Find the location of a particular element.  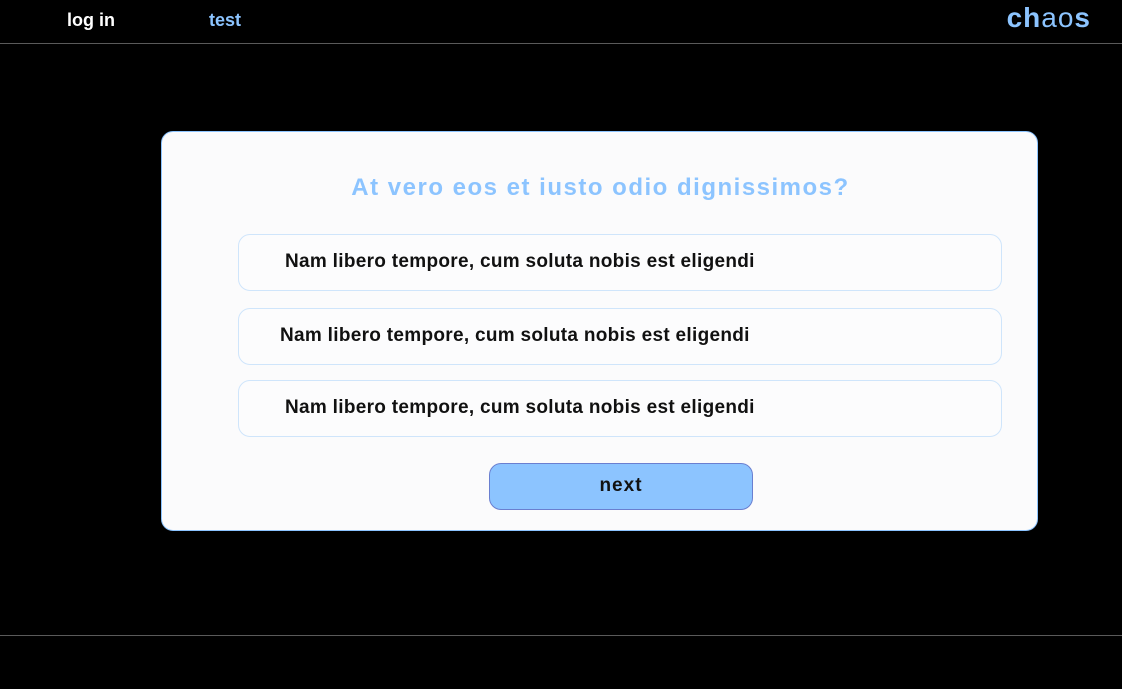

top-navigation: log in test chaos is located at coordinates (561, 22).